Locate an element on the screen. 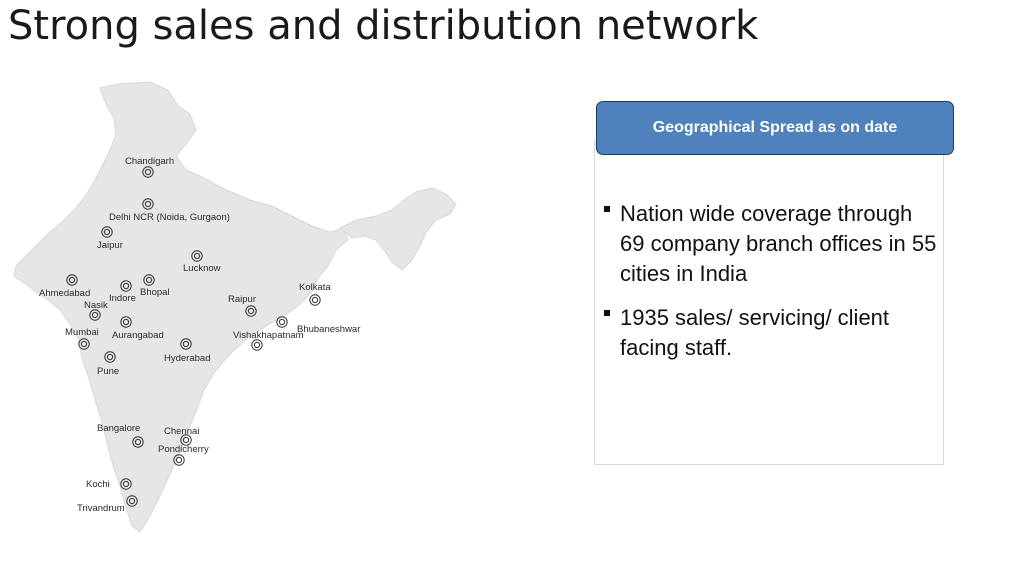 This screenshot has height=575, width=1024. city-lucknow: Lucknow is located at coordinates (202, 261).